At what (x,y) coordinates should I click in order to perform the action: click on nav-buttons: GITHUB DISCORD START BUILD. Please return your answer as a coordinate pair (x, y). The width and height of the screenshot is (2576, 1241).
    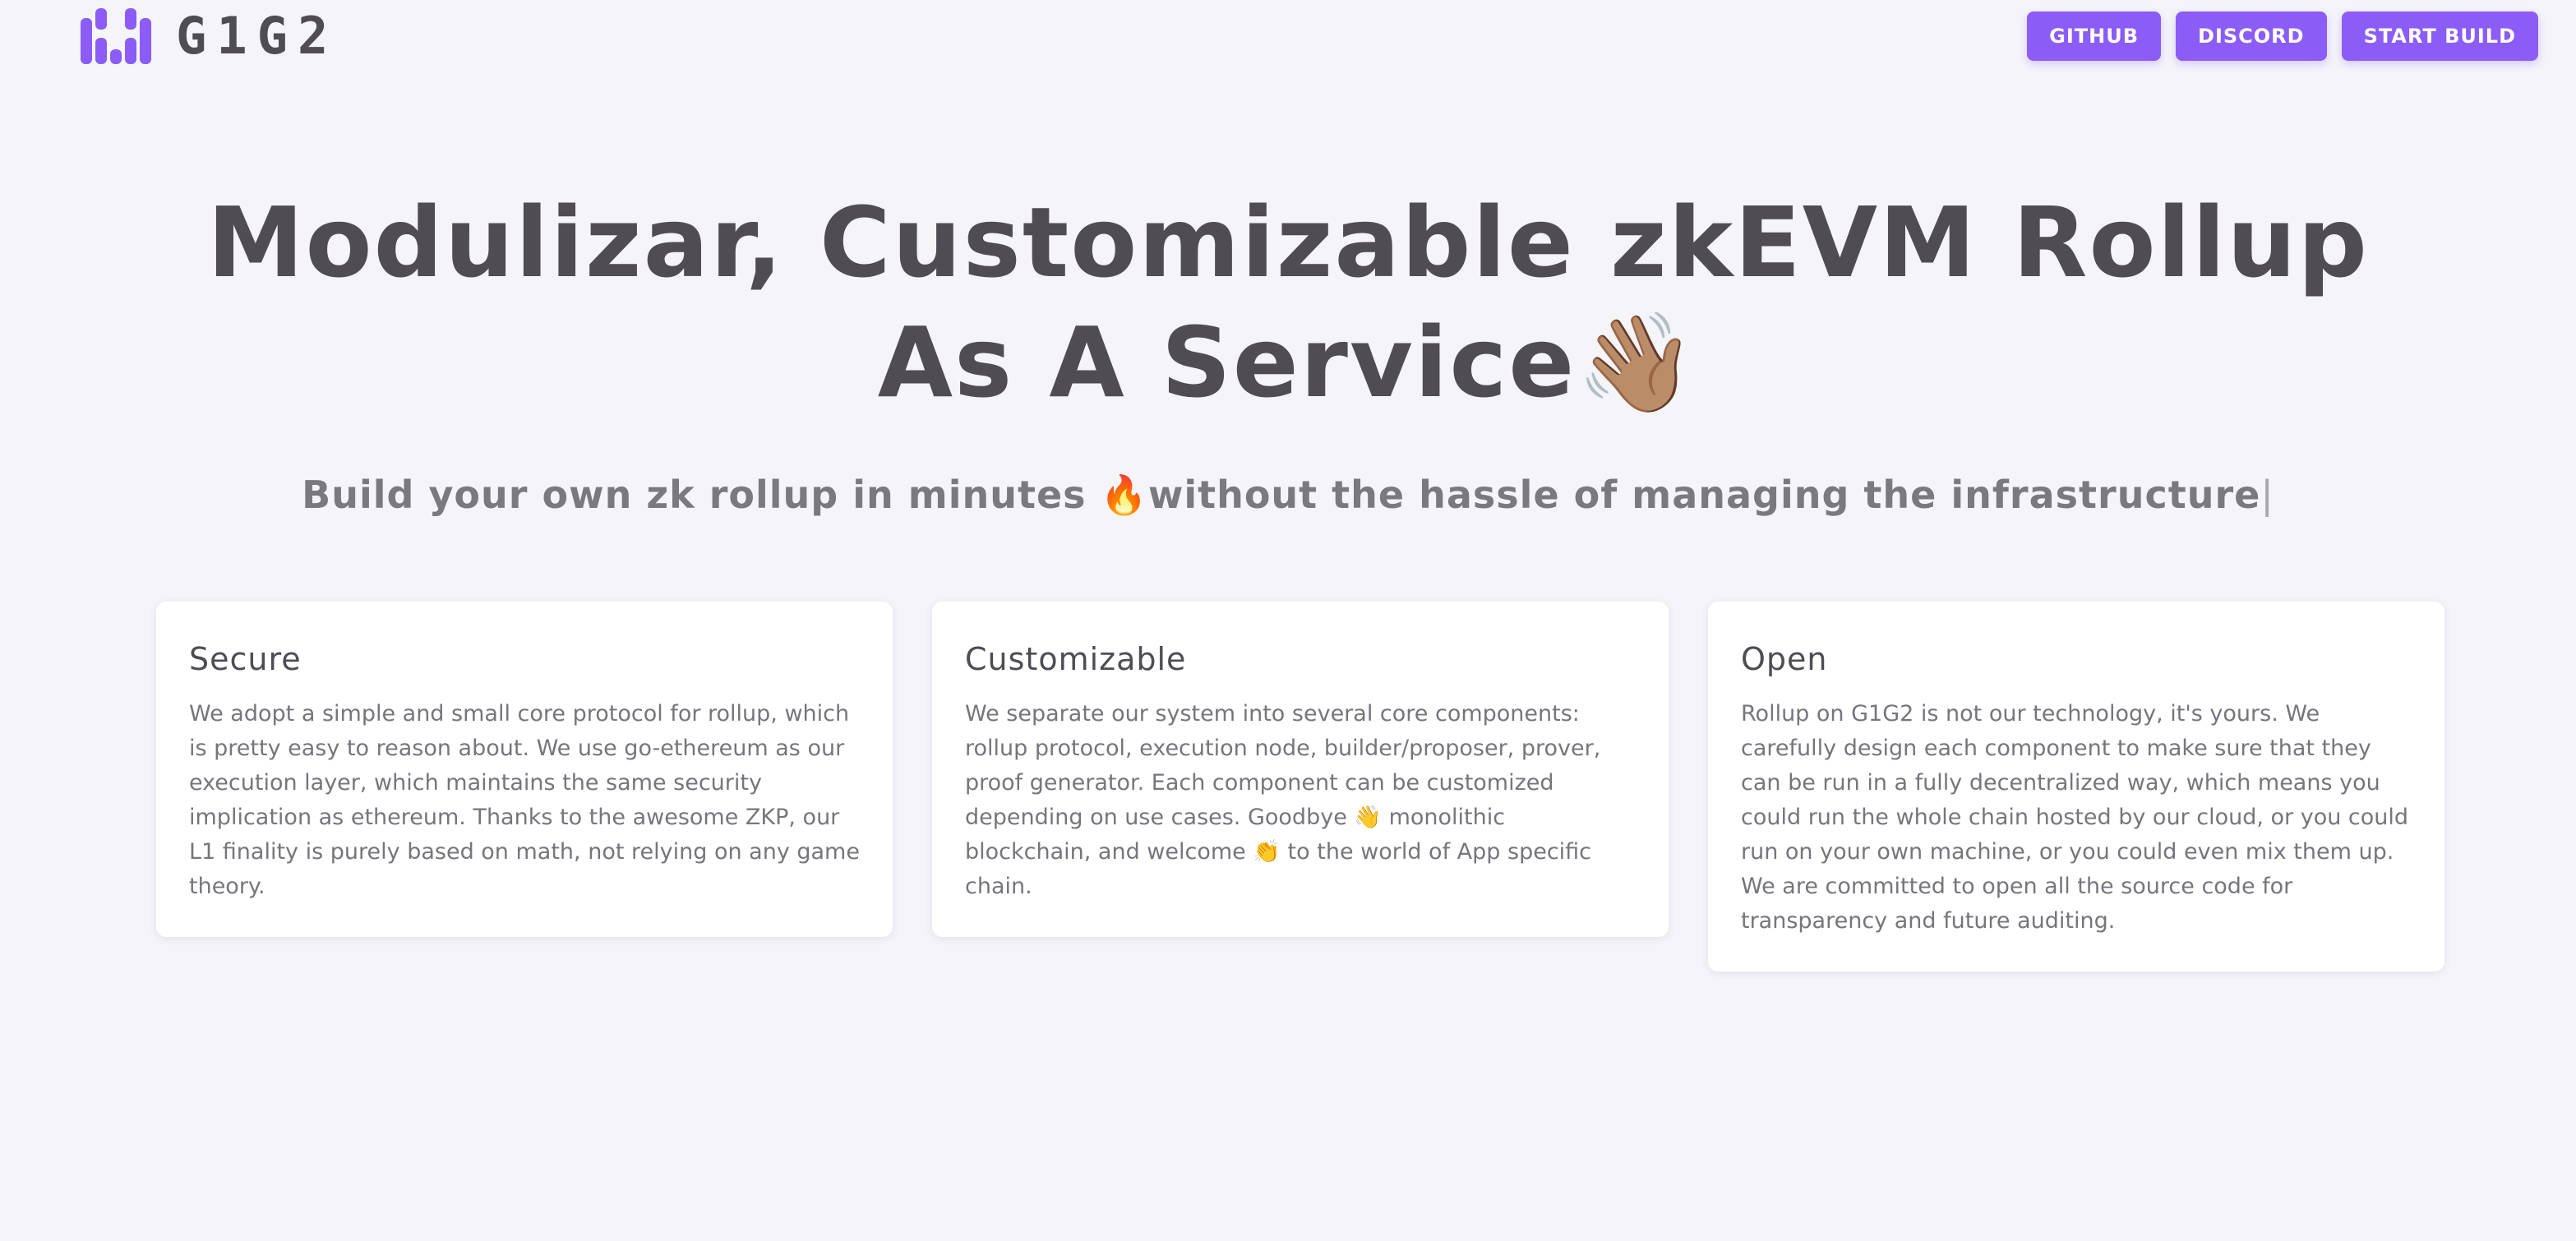
    Looking at the image, I should click on (2283, 36).